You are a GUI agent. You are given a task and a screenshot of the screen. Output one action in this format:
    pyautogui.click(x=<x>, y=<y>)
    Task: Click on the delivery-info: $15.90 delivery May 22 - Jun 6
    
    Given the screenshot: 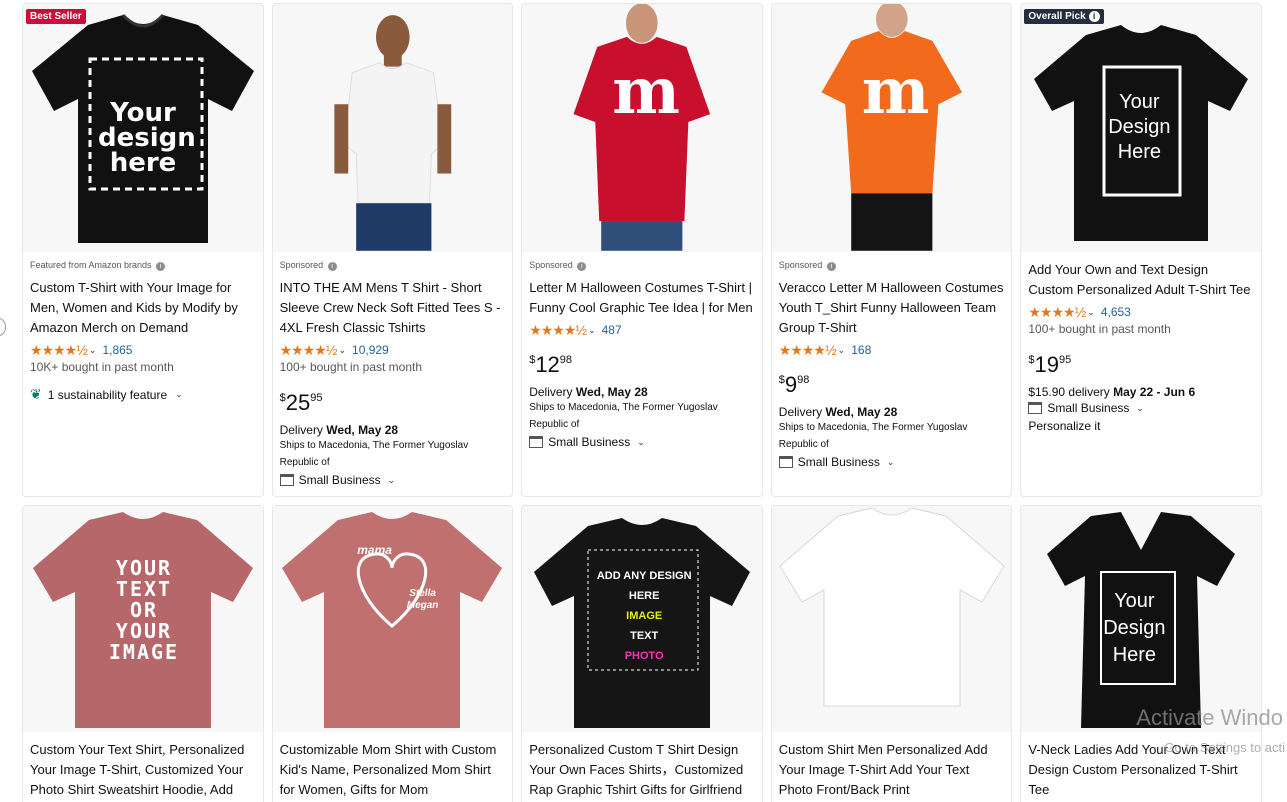 What is the action you would take?
    pyautogui.click(x=1112, y=392)
    